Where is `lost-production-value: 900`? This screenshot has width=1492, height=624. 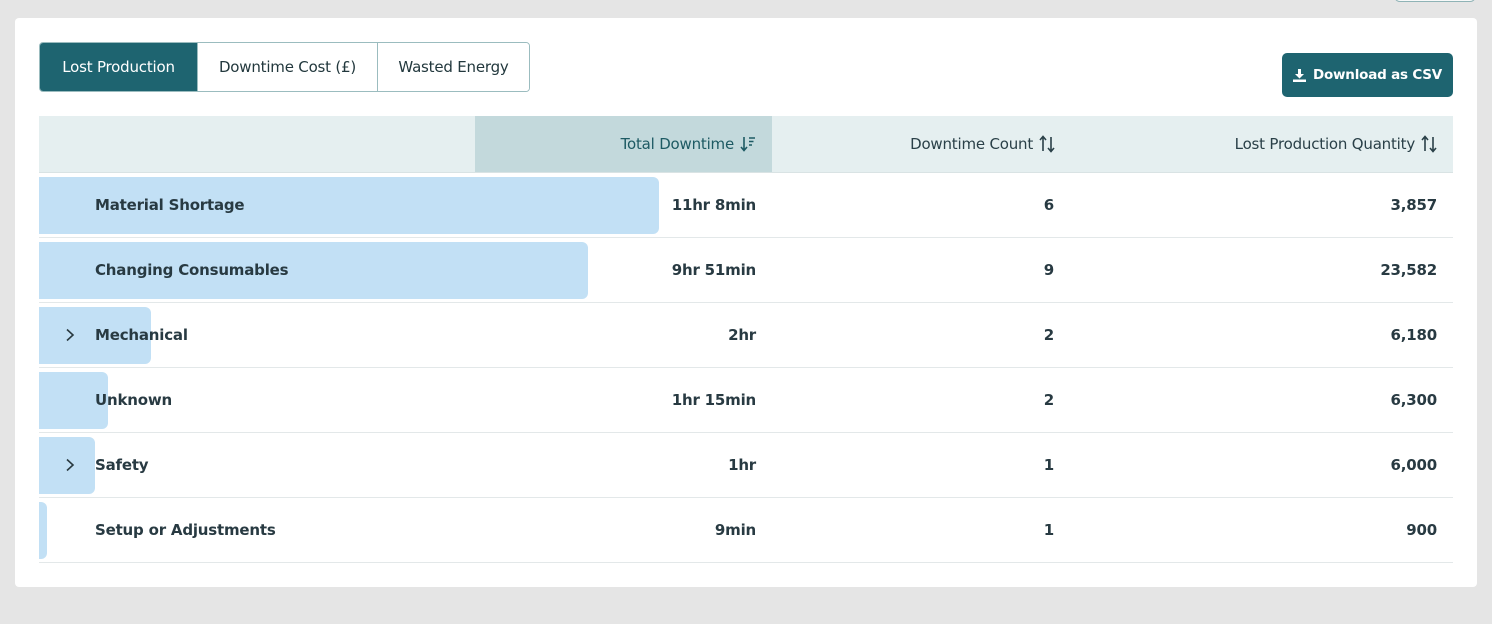 lost-production-value: 900 is located at coordinates (1421, 530).